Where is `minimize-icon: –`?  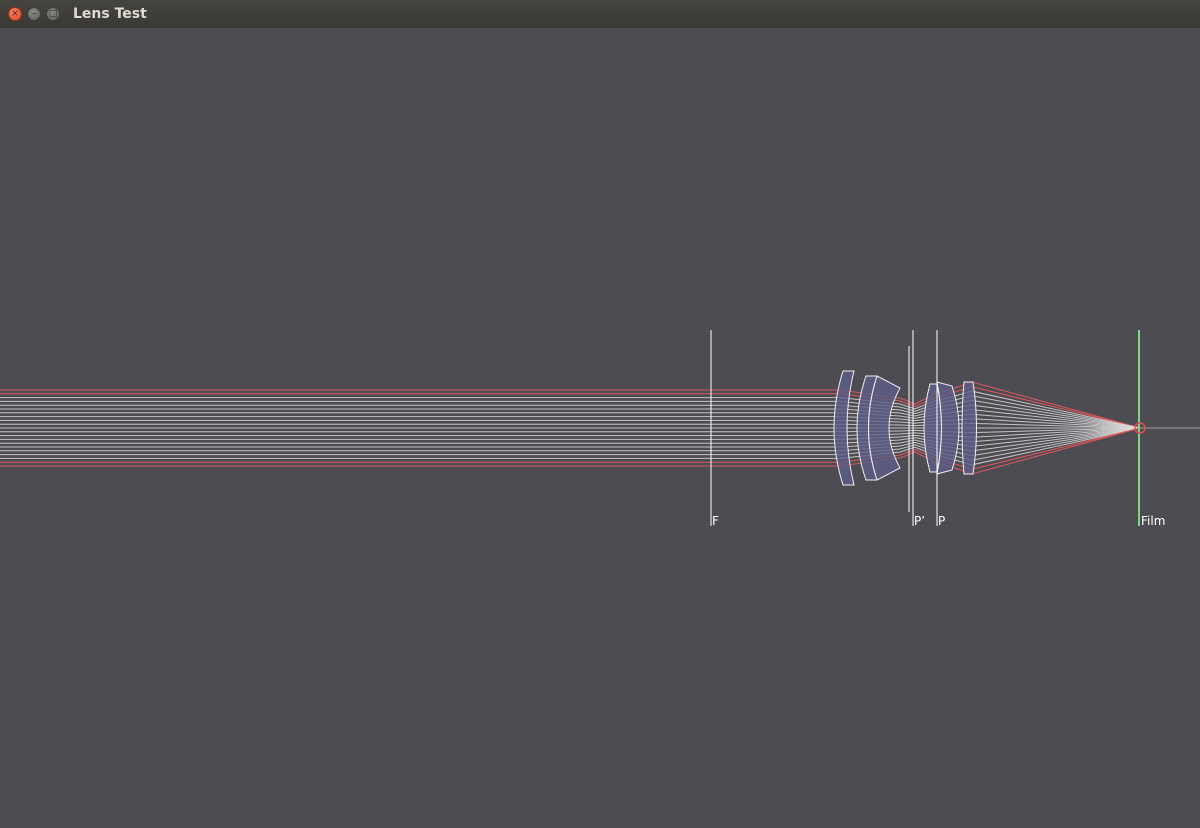 minimize-icon: – is located at coordinates (34, 14).